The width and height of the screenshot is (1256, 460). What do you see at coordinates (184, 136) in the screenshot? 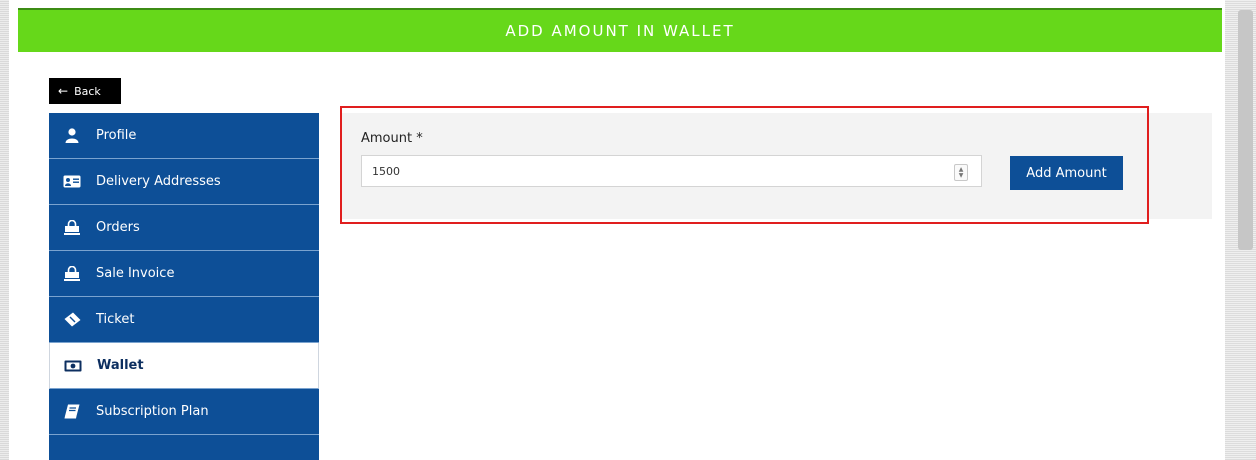
I see `sidebar-item-profile: Profile` at bounding box center [184, 136].